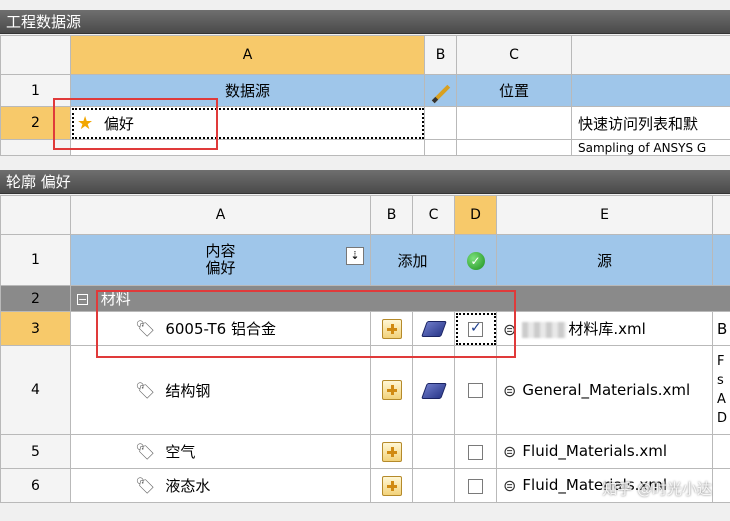 This screenshot has width=730, height=521. I want to click on source-cell: ⊜ 材料库.xml, so click(604, 328).